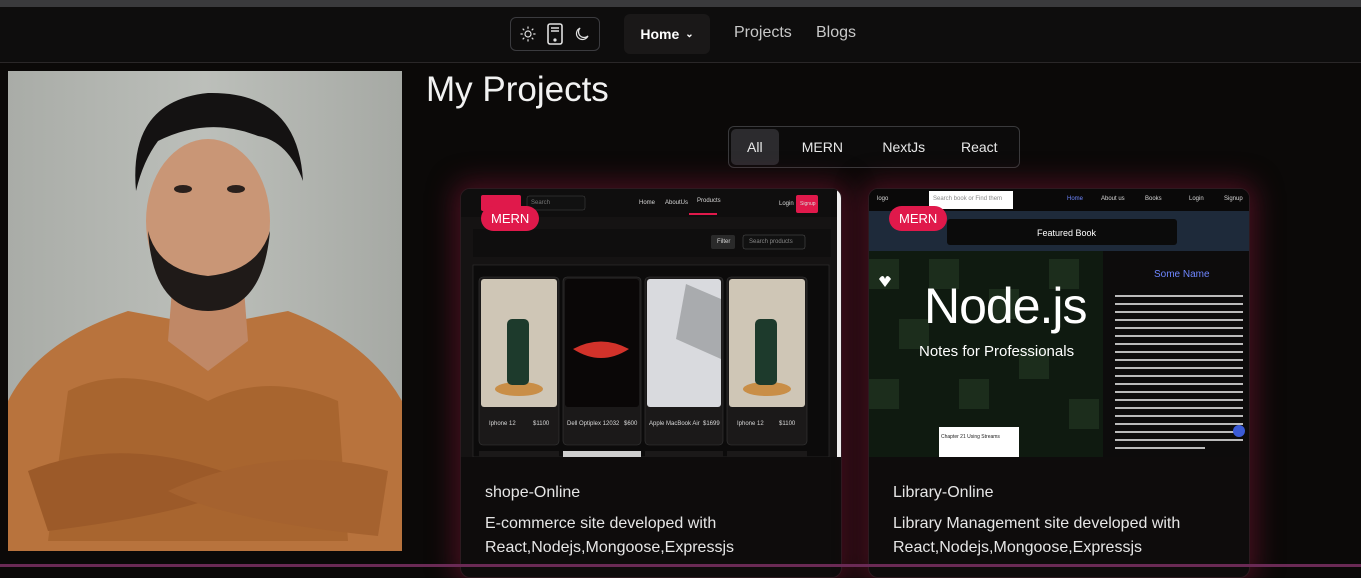  Describe the element at coordinates (680, 3) in the screenshot. I see `window-top-strip` at that location.